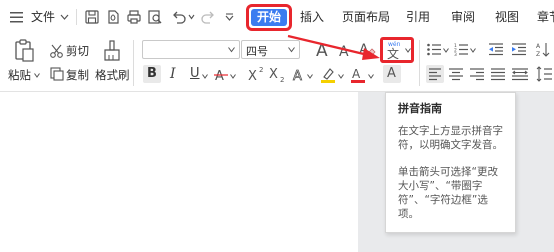 This screenshot has height=252, width=554. I want to click on paste-label: 粘贴, so click(19, 75).